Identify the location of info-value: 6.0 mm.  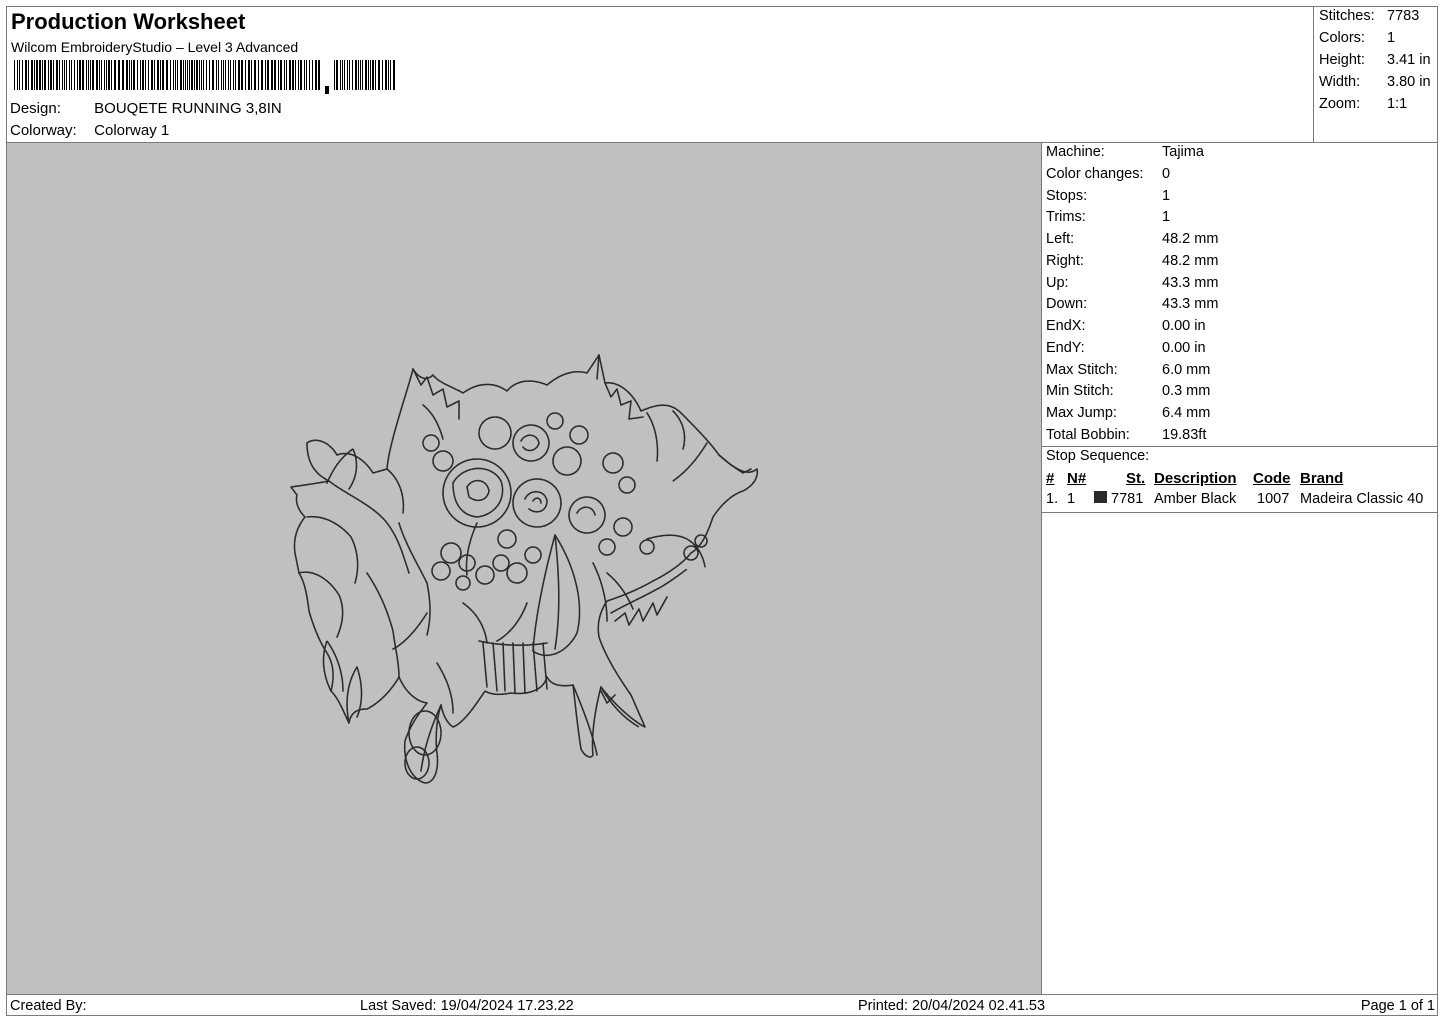
(1186, 370).